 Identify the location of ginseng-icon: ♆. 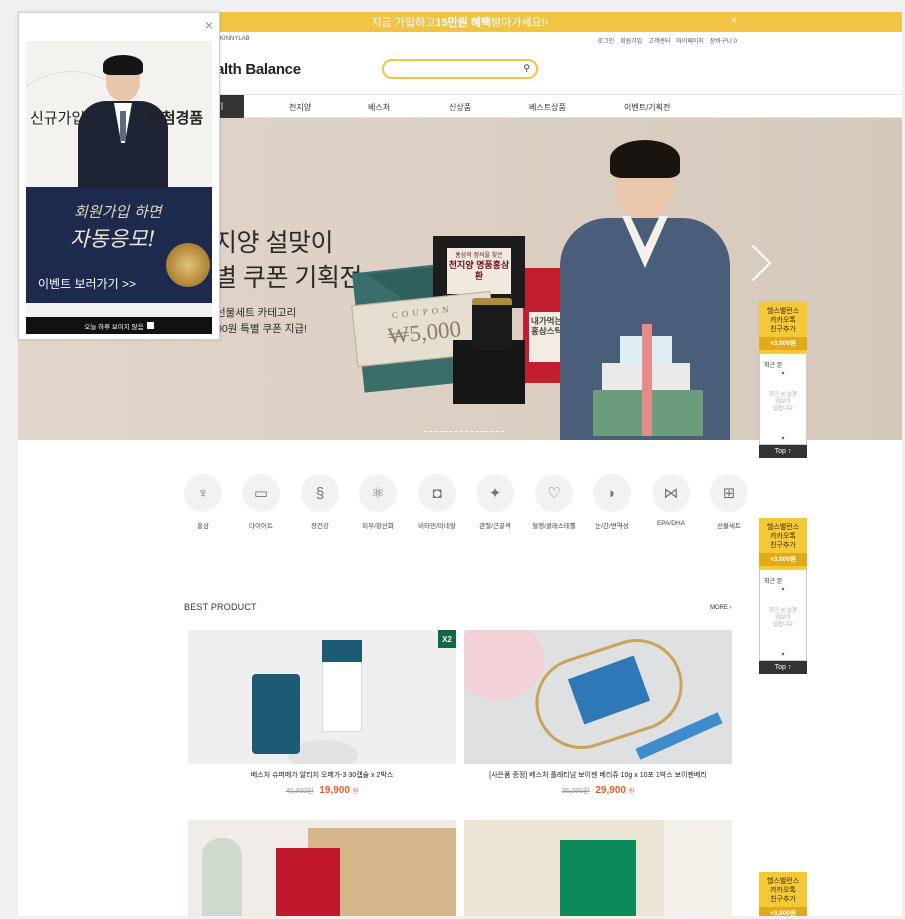
(203, 493).